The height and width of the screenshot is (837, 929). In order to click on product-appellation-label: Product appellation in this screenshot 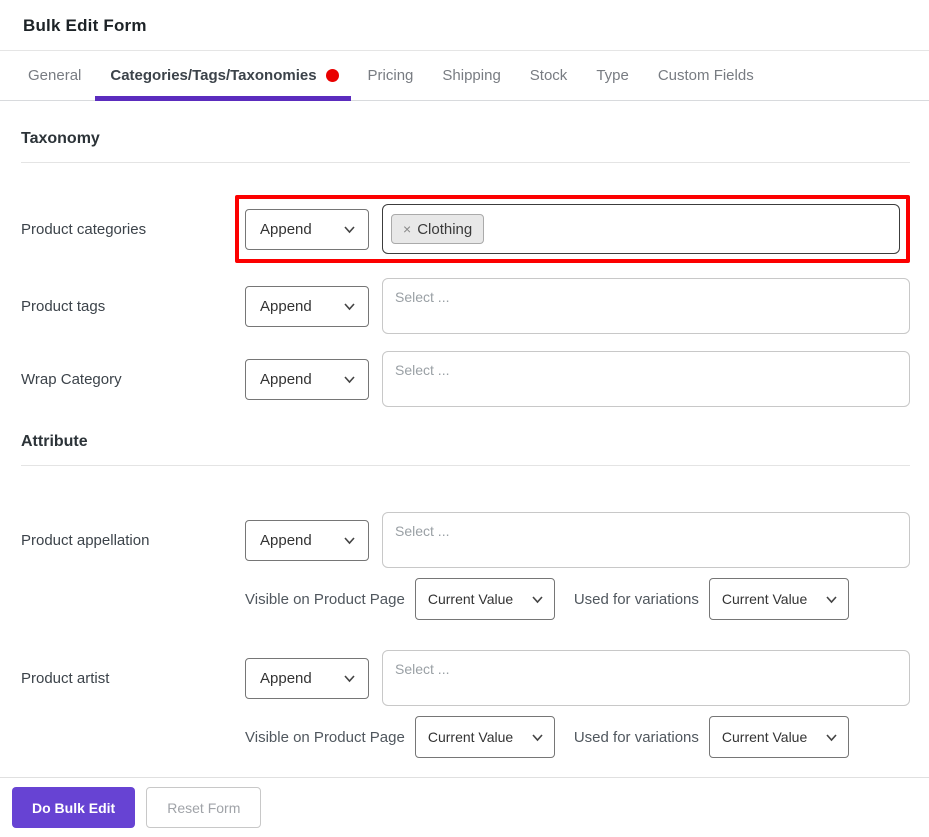, I will do `click(85, 540)`.